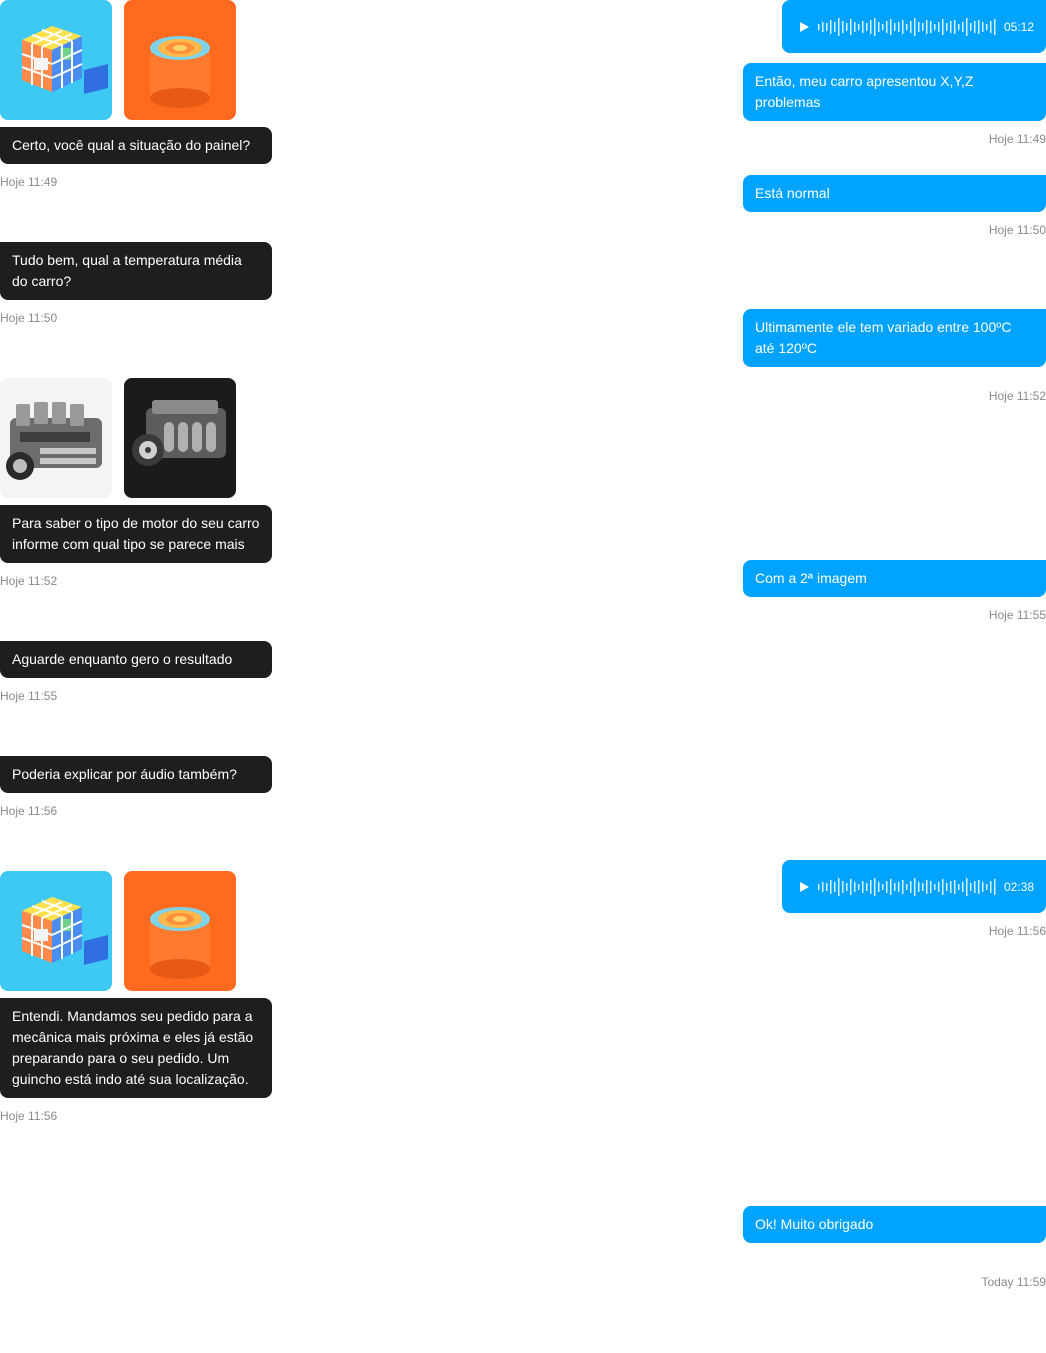  Describe the element at coordinates (136, 145) in the screenshot. I see `incoming-message: Certo, você qual a situação do painel?` at that location.